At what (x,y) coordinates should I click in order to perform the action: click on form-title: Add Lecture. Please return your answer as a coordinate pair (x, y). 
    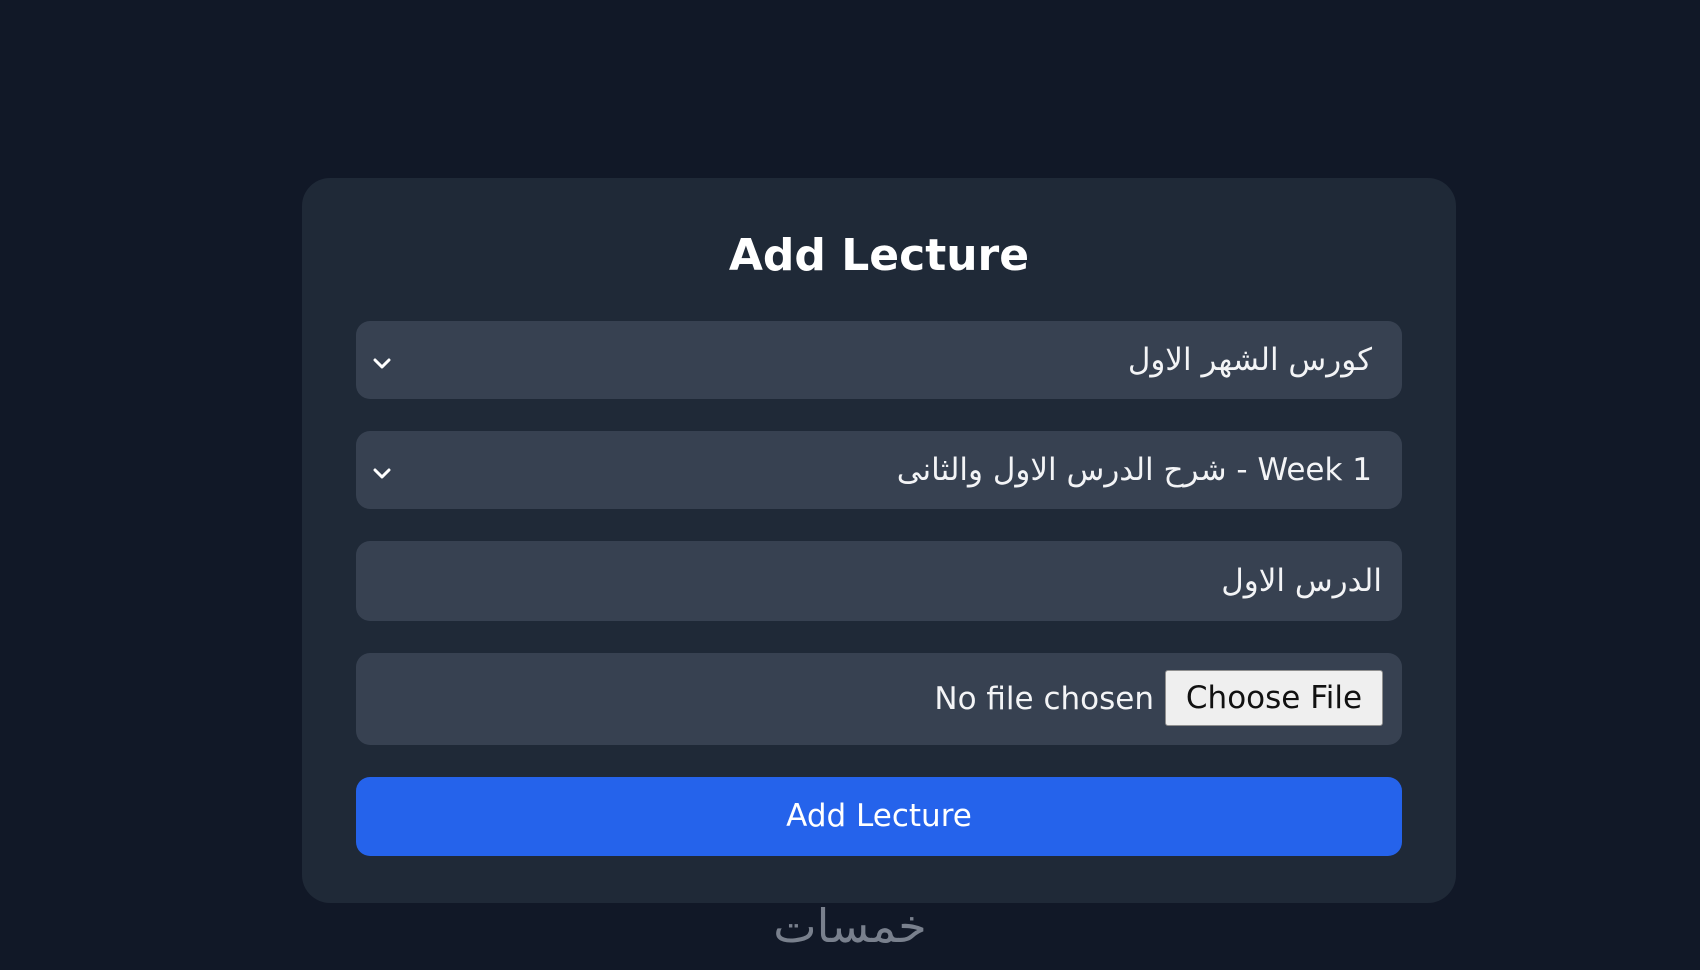
    Looking at the image, I should click on (879, 255).